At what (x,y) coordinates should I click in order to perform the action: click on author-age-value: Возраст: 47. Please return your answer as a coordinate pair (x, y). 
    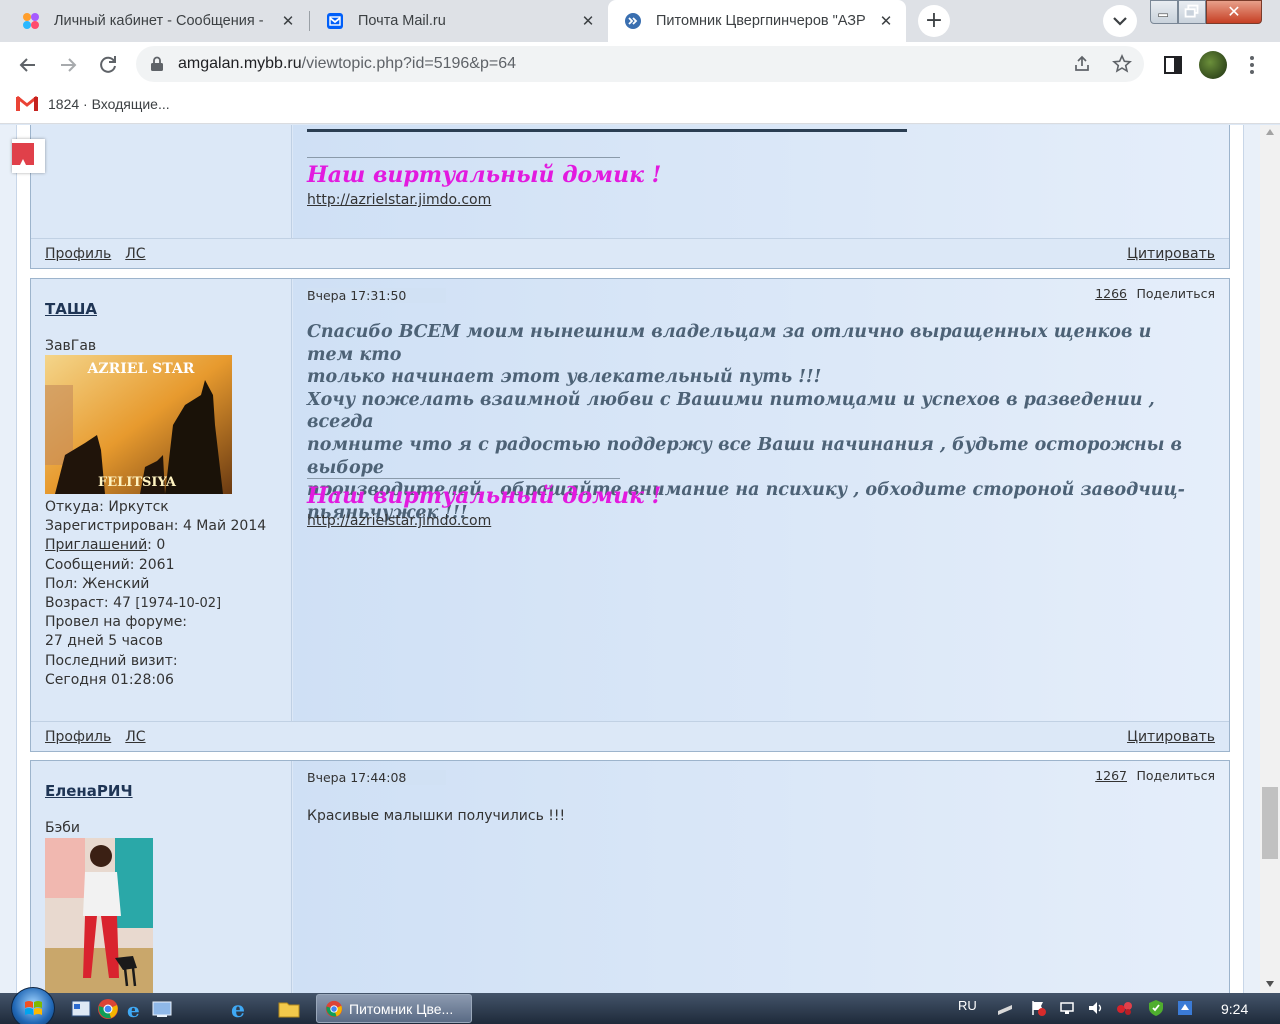
    Looking at the image, I should click on (88, 603).